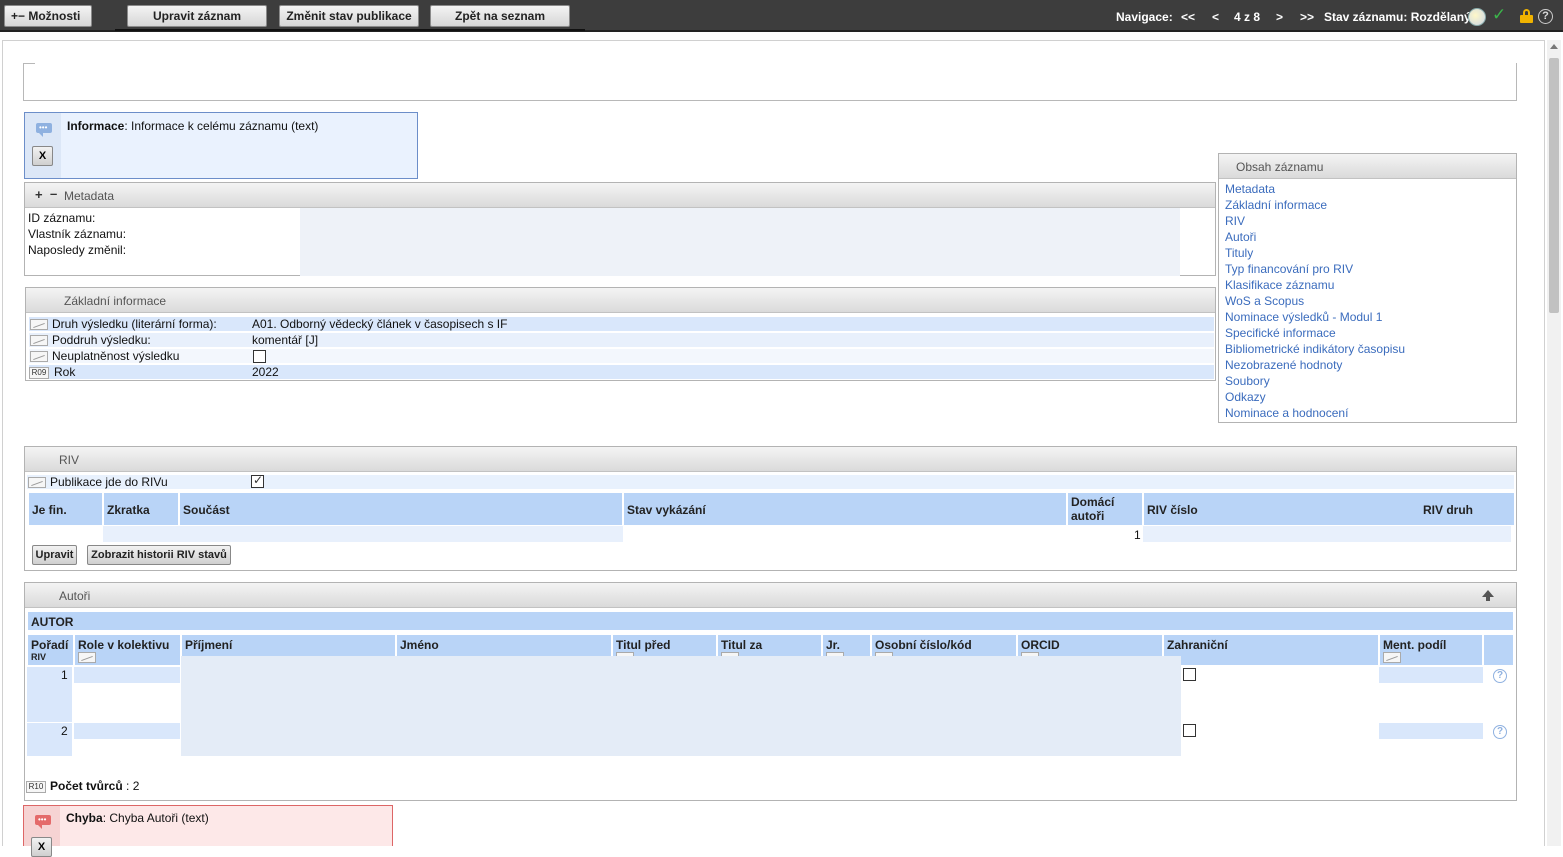 Image resolution: width=1563 pixels, height=857 pixels. Describe the element at coordinates (1488, 593) in the screenshot. I see `collapse-up-icon` at that location.